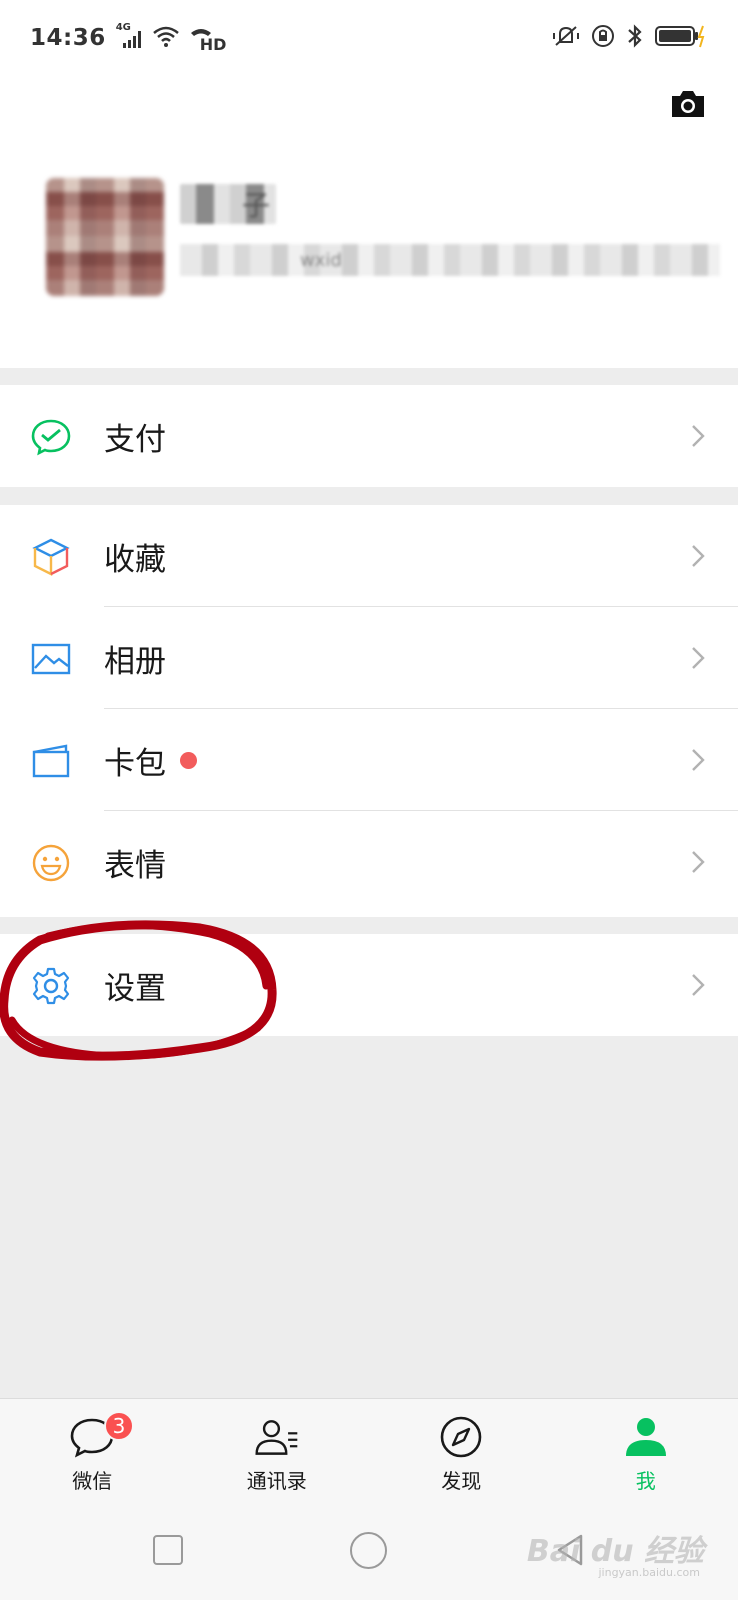 The height and width of the screenshot is (1600, 738). I want to click on camera-icon, so click(688, 106).